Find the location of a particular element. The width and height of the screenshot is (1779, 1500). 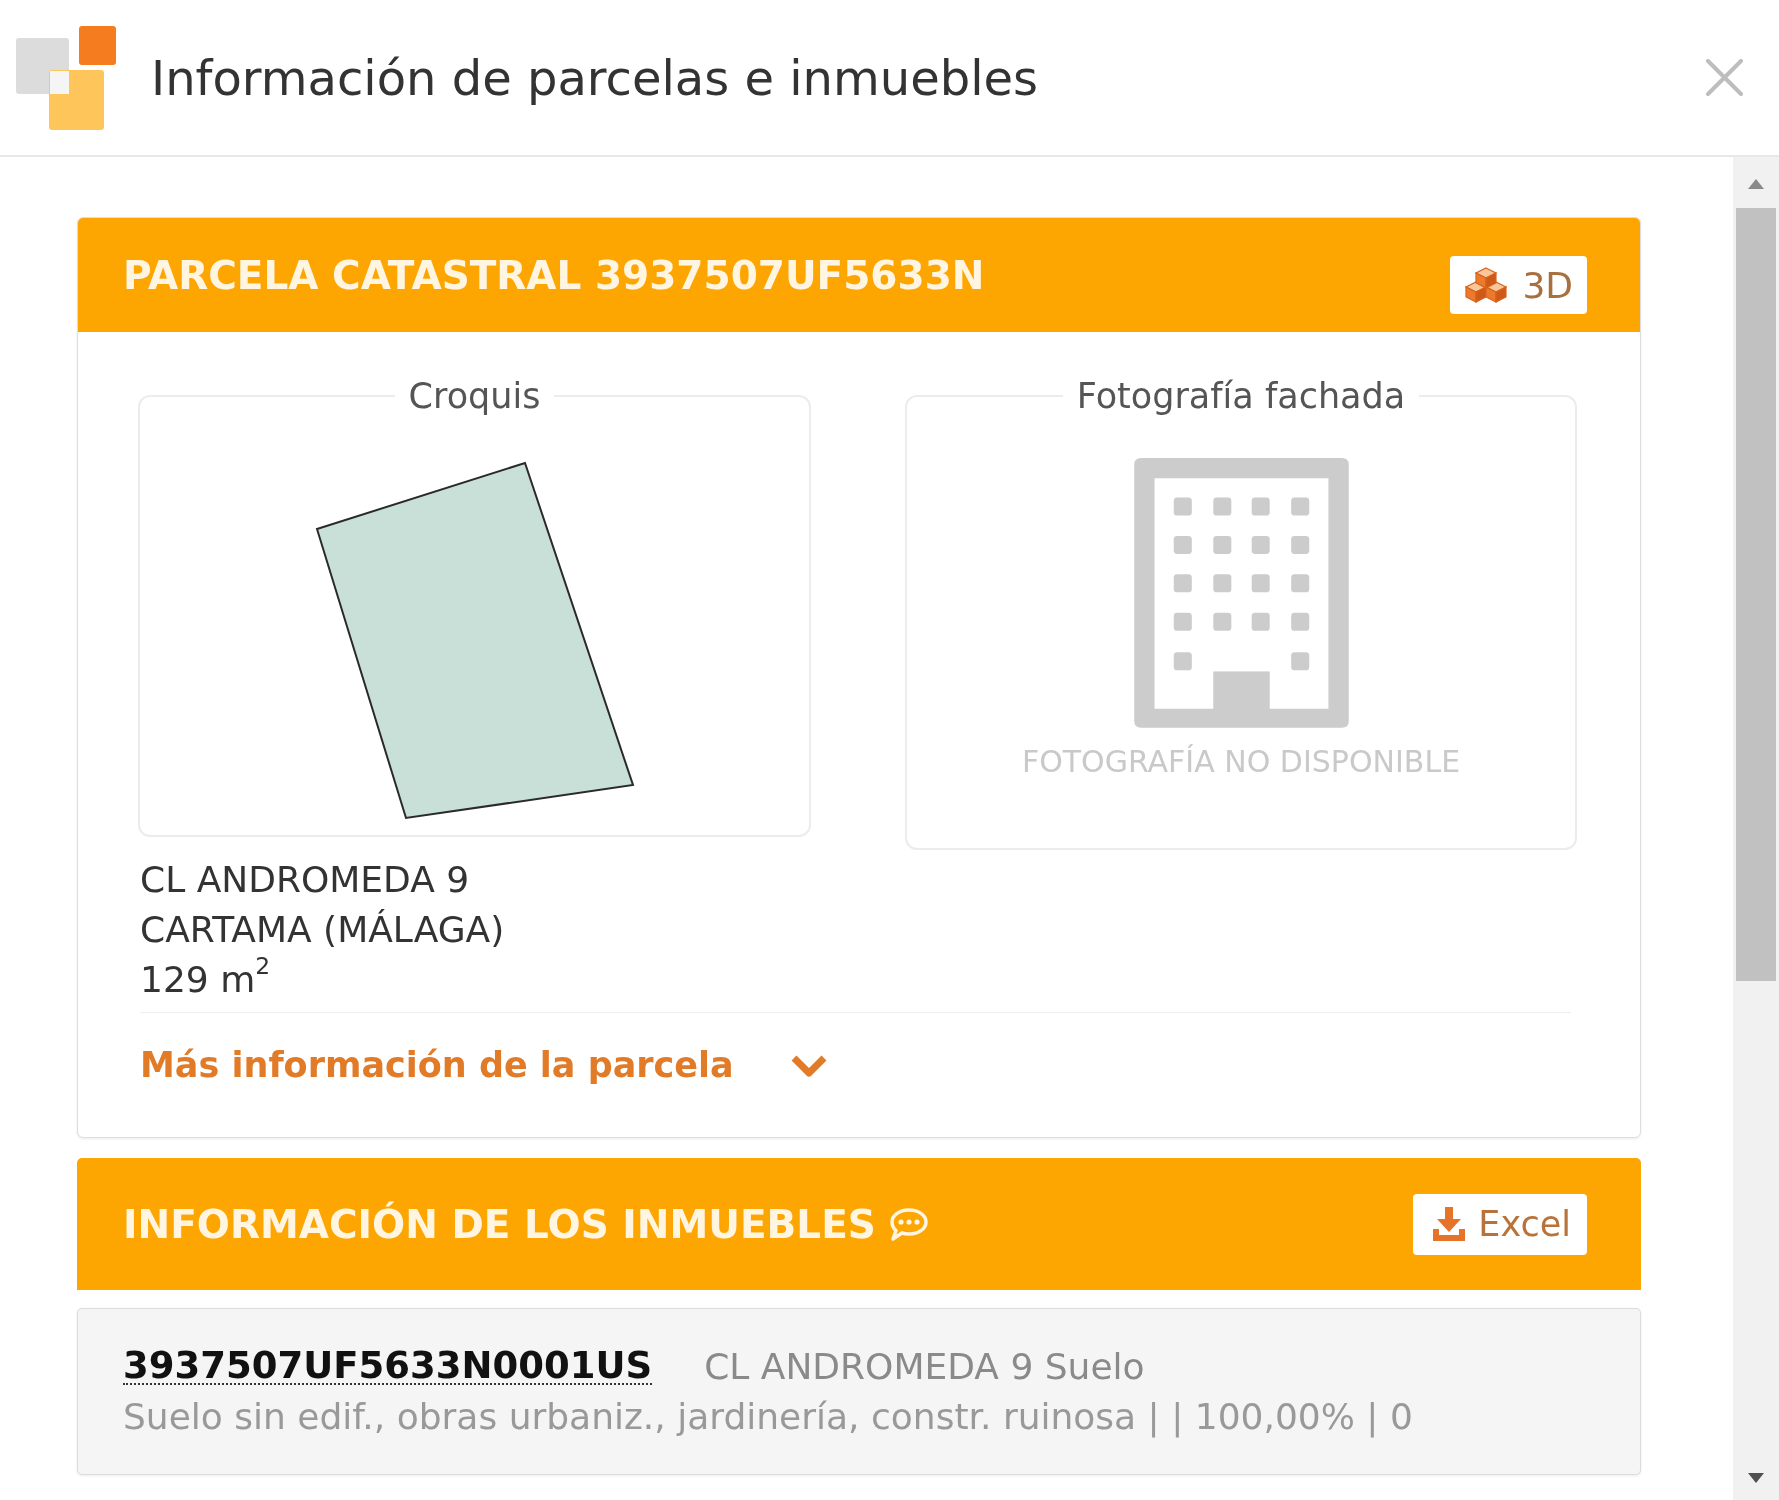

property-details: Suelo sin edif., obras urbaniz., jardinería, constr. ruinosa | | 100,00% | 0 is located at coordinates (768, 1417).